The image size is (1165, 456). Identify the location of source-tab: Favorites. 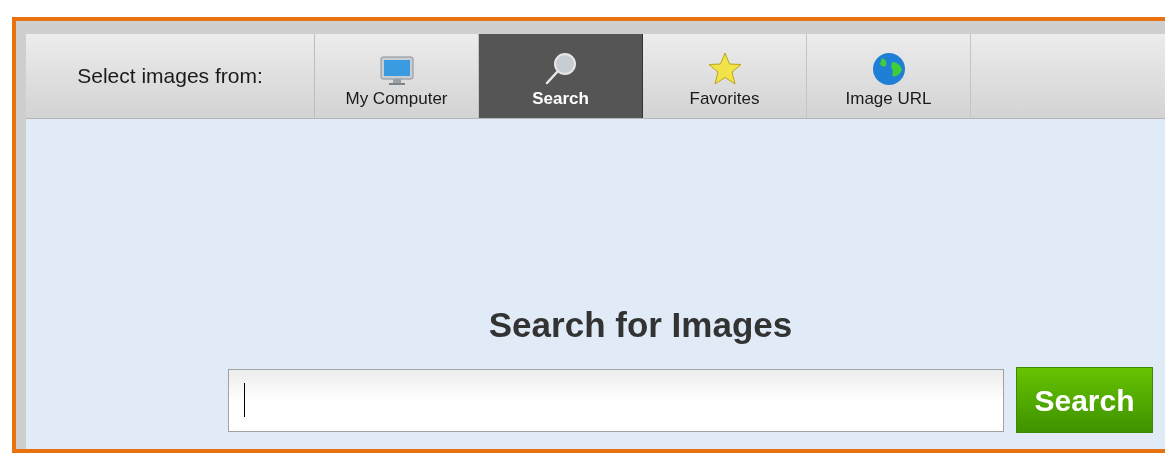
(725, 76).